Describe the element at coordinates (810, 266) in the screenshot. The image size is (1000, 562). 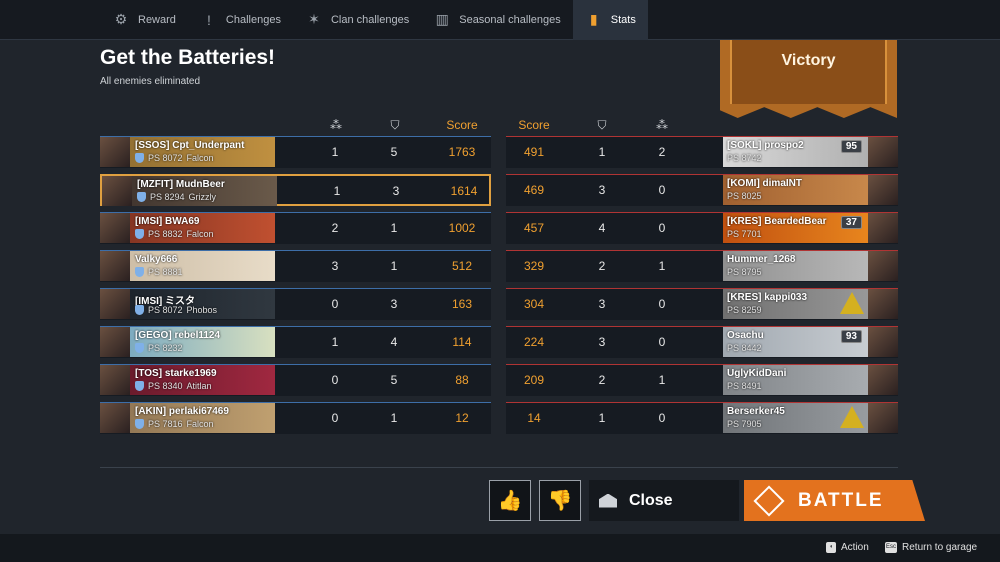
I see `player-plate: Hummer_1268 PS 8795` at that location.